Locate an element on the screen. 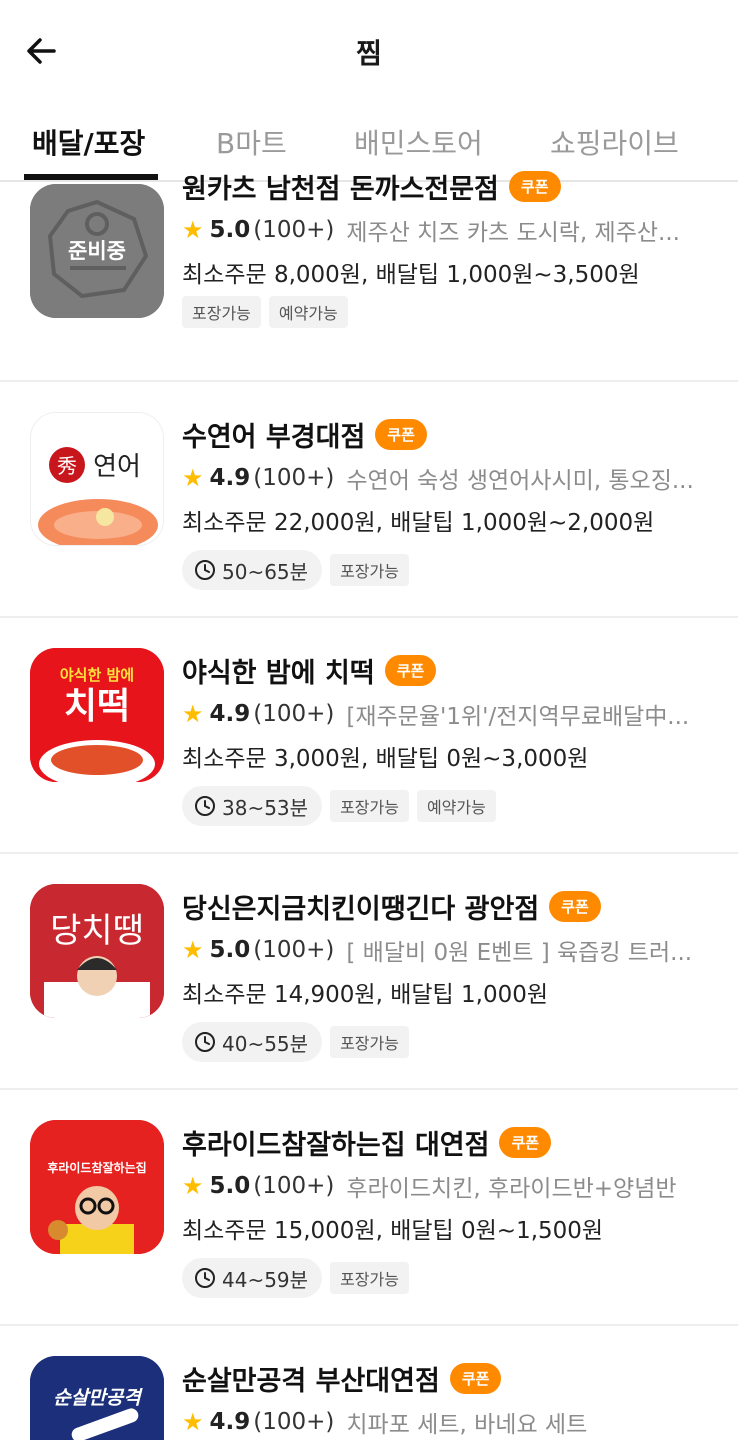  svg-text: 秀 is located at coordinates (67, 466).